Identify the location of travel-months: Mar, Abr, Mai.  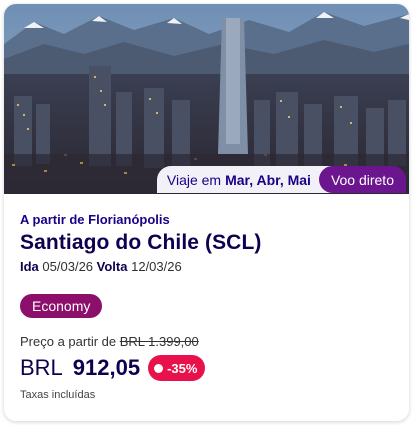
(268, 179).